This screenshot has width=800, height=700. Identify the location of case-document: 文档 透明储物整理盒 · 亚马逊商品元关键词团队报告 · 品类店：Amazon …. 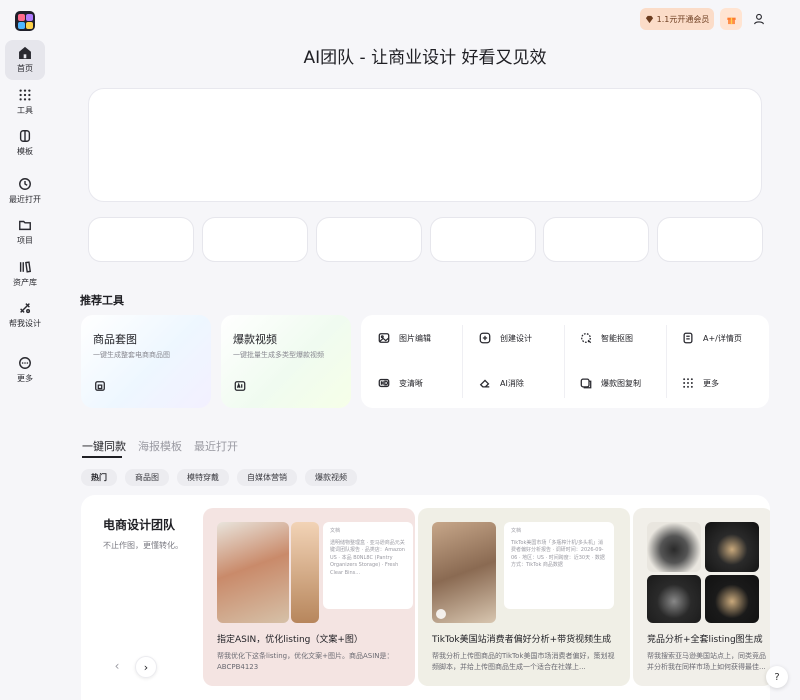
(368, 565).